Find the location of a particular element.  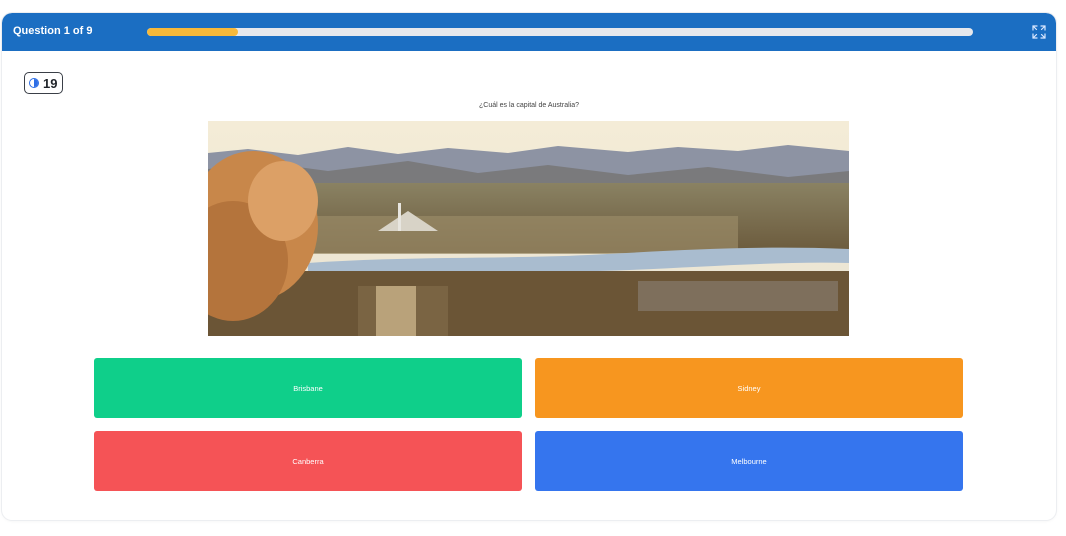

timer-icon is located at coordinates (34, 83).